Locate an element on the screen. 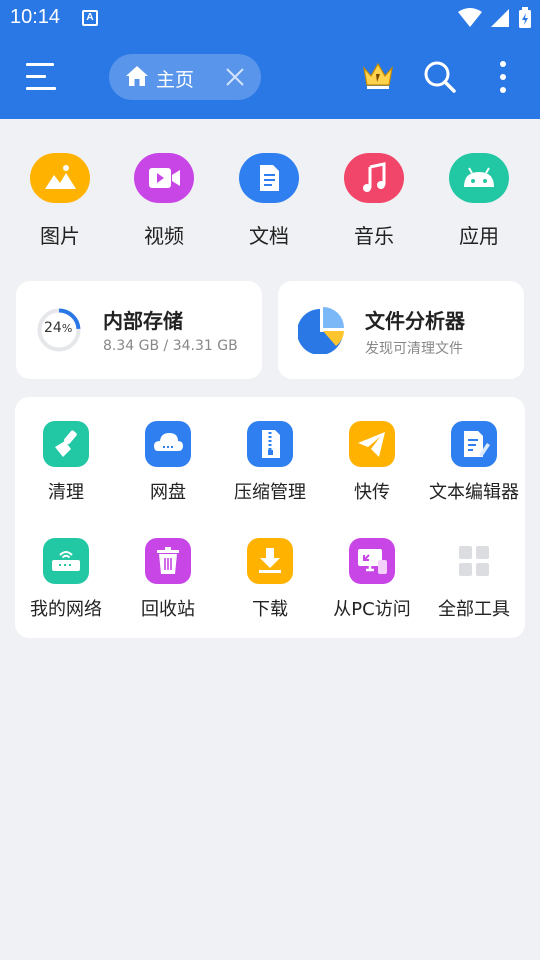 This screenshot has width=540, height=960. tool-cloud-drive: 网盘 is located at coordinates (168, 462).